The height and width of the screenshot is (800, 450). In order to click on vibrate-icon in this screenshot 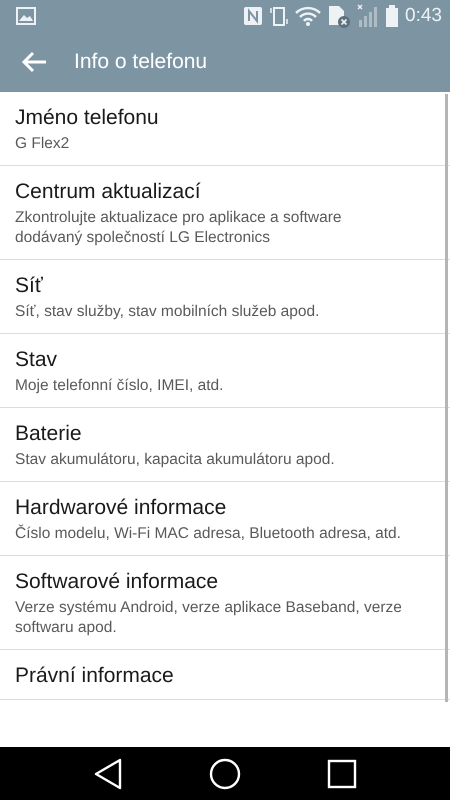, I will do `click(279, 16)`.